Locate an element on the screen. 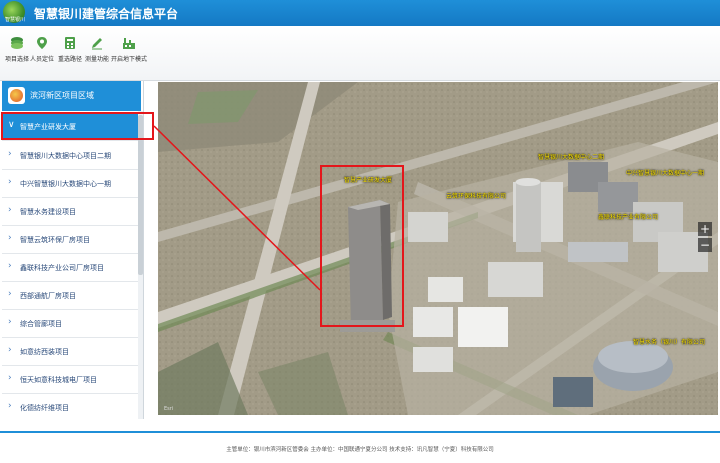  footer-divider is located at coordinates (360, 432).